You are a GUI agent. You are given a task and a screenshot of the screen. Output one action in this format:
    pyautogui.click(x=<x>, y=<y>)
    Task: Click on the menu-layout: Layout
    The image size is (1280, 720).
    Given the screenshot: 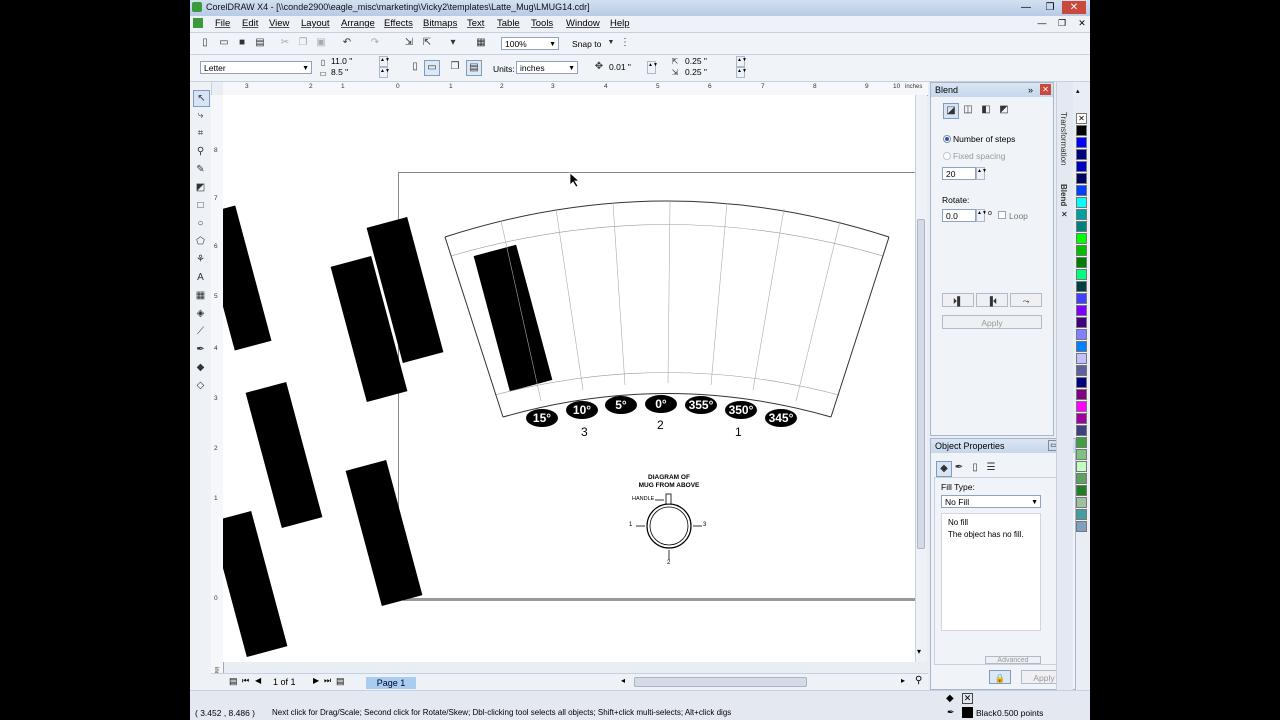 What is the action you would take?
    pyautogui.click(x=315, y=23)
    